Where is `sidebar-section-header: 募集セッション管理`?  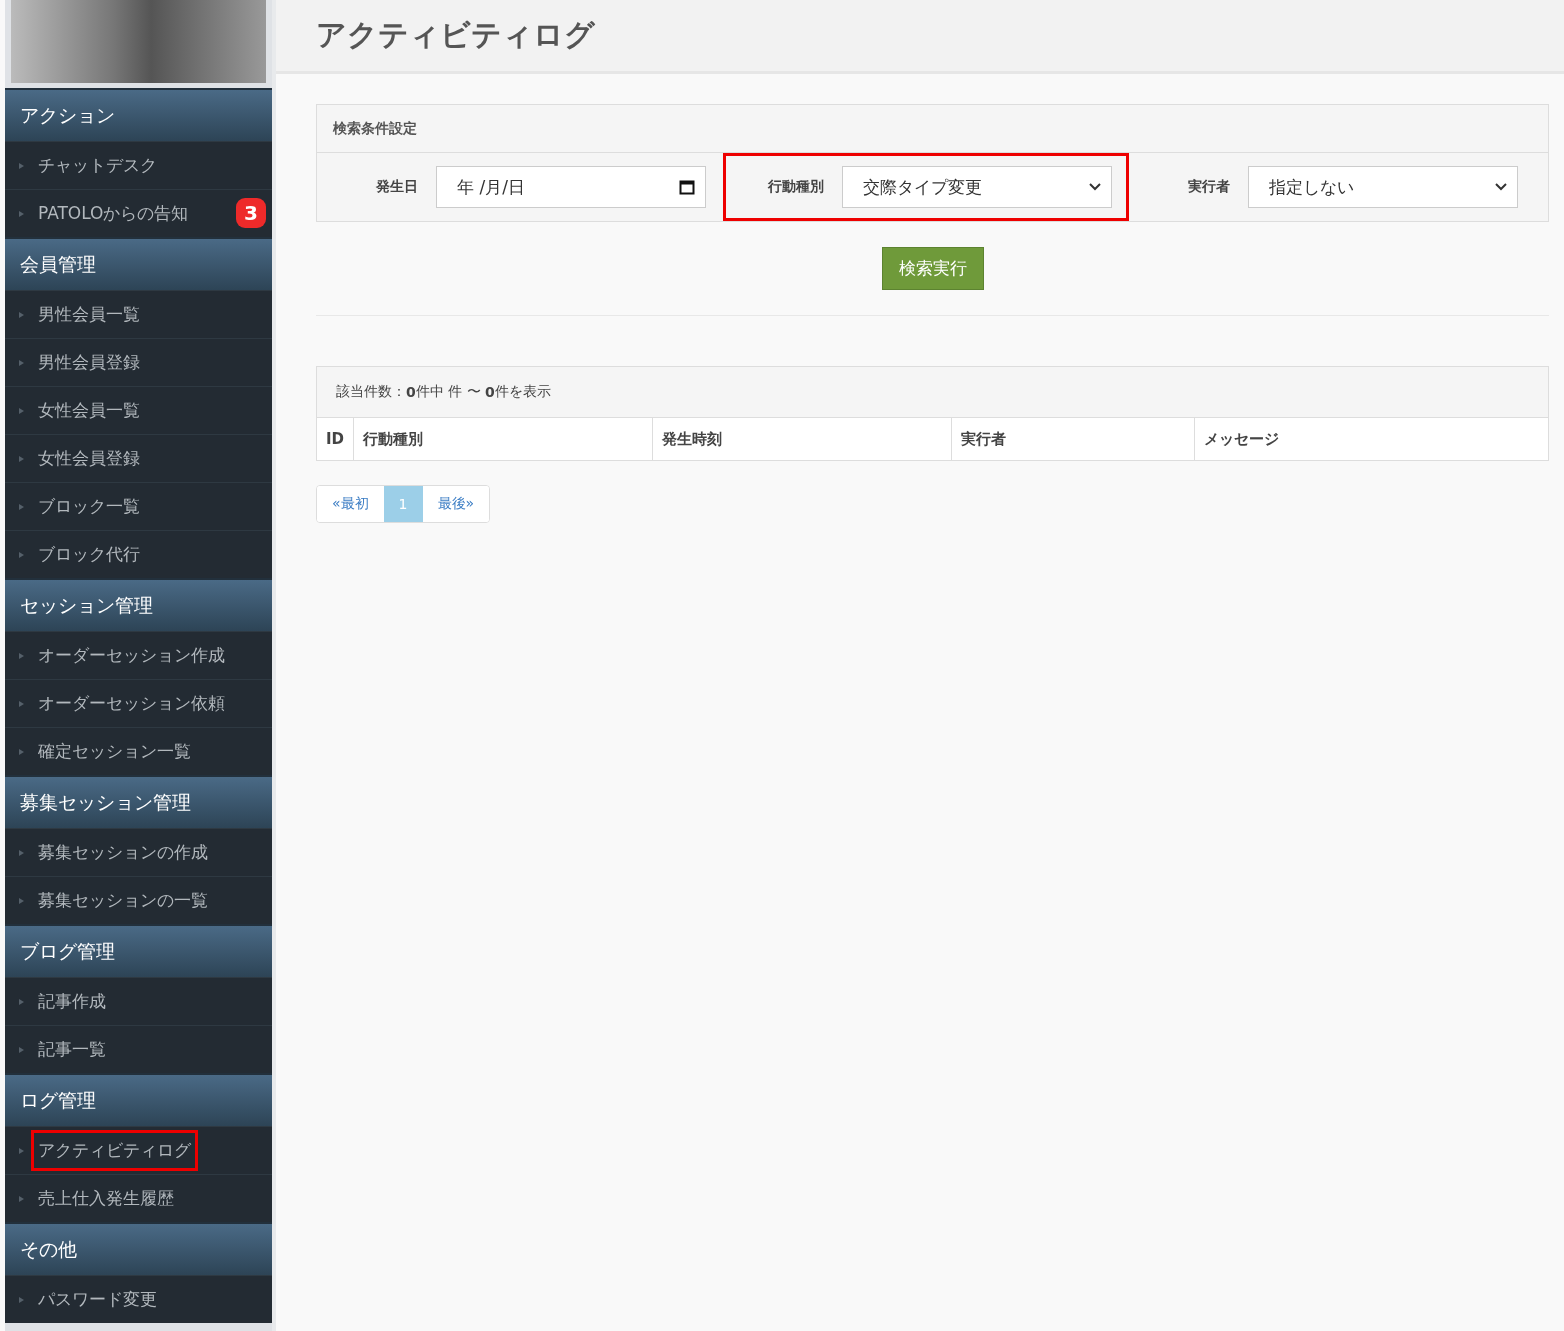 sidebar-section-header: 募集セッション管理 is located at coordinates (138, 801).